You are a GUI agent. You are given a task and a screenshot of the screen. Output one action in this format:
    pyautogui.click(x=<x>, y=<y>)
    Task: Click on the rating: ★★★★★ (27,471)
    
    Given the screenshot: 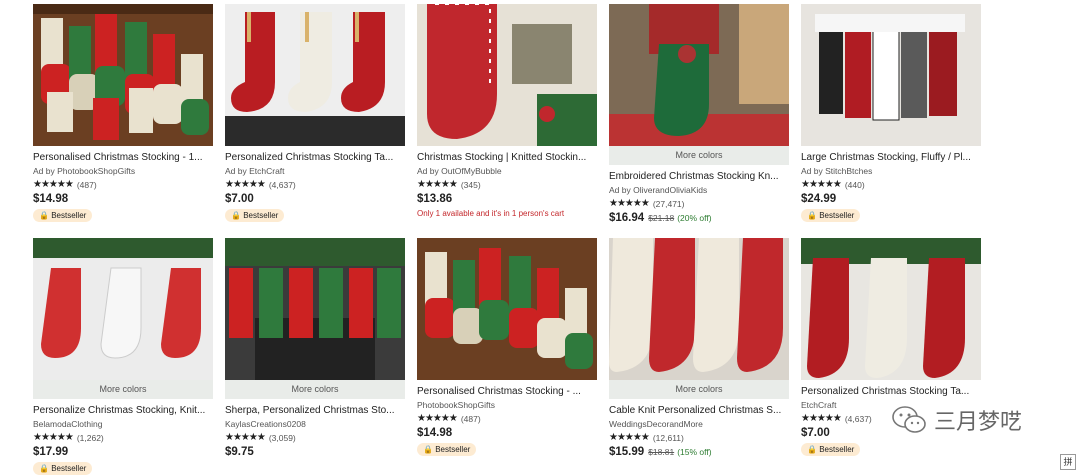 What is the action you would take?
    pyautogui.click(x=699, y=203)
    